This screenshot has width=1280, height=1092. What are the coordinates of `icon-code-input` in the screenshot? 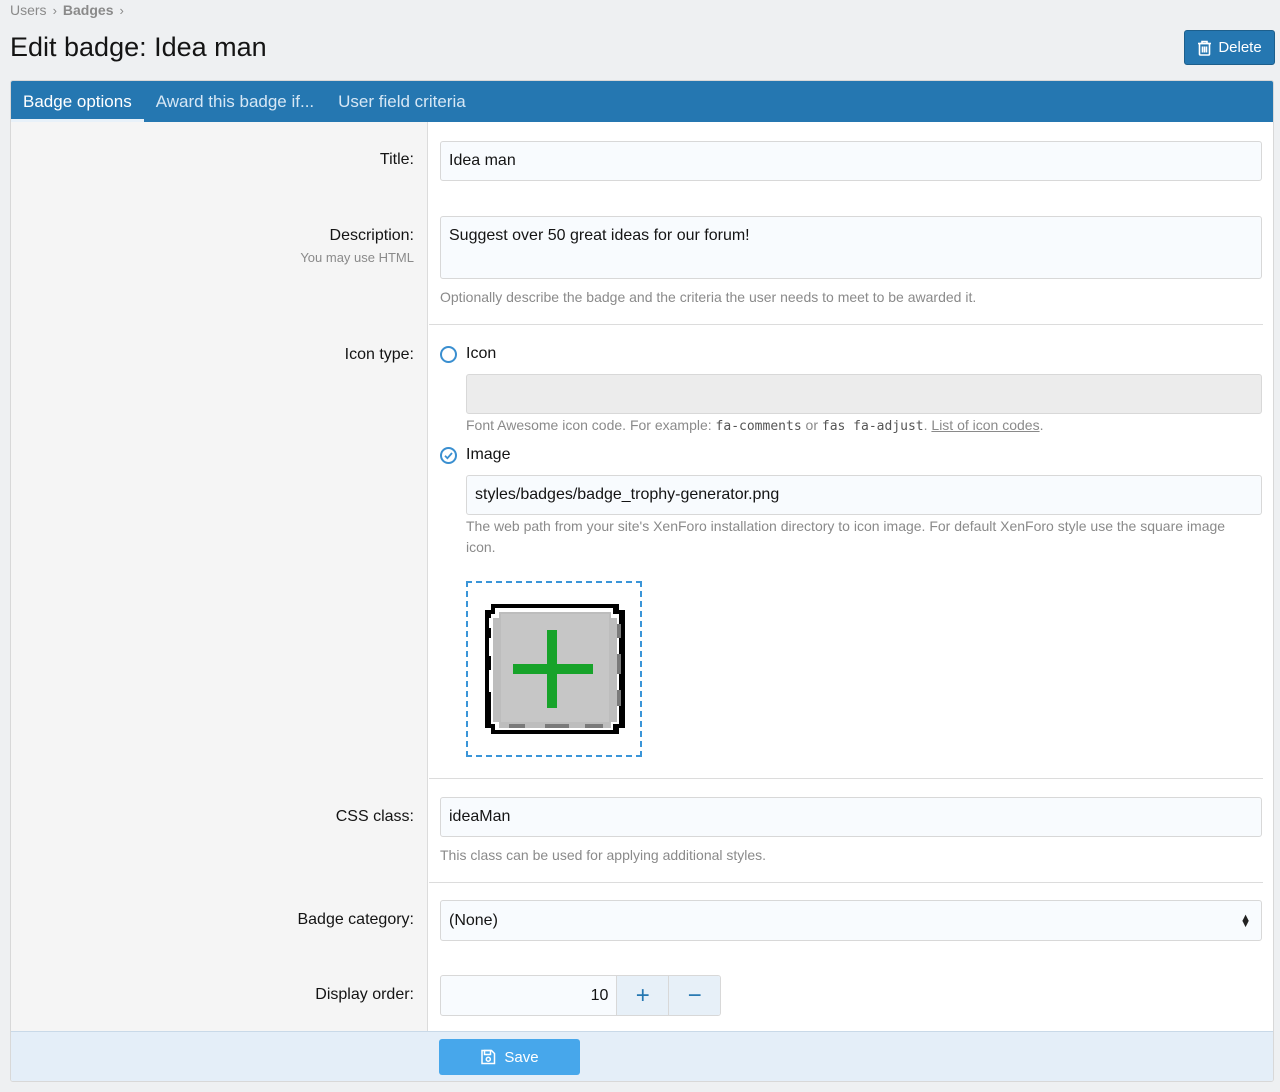 It's located at (864, 394).